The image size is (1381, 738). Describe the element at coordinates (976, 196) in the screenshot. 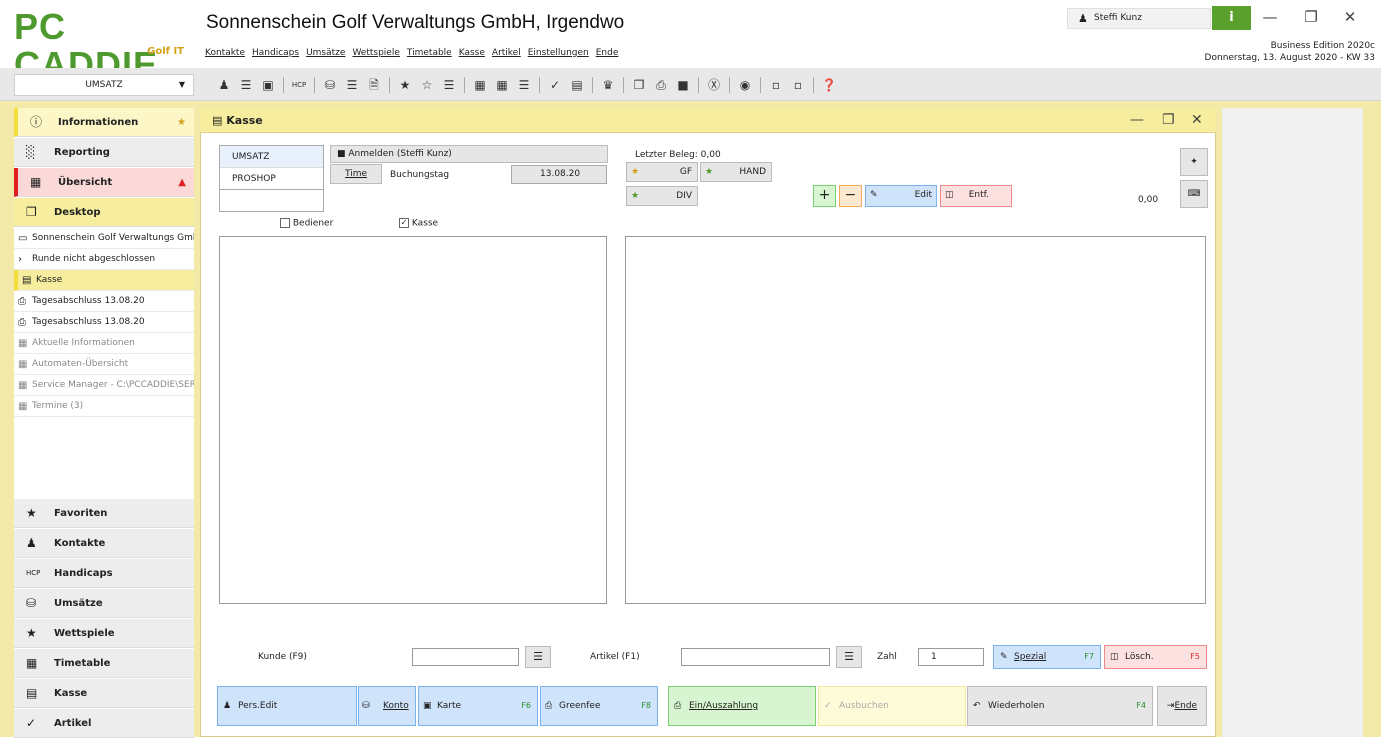

I see `entf-button: ◫ Entf.` at that location.